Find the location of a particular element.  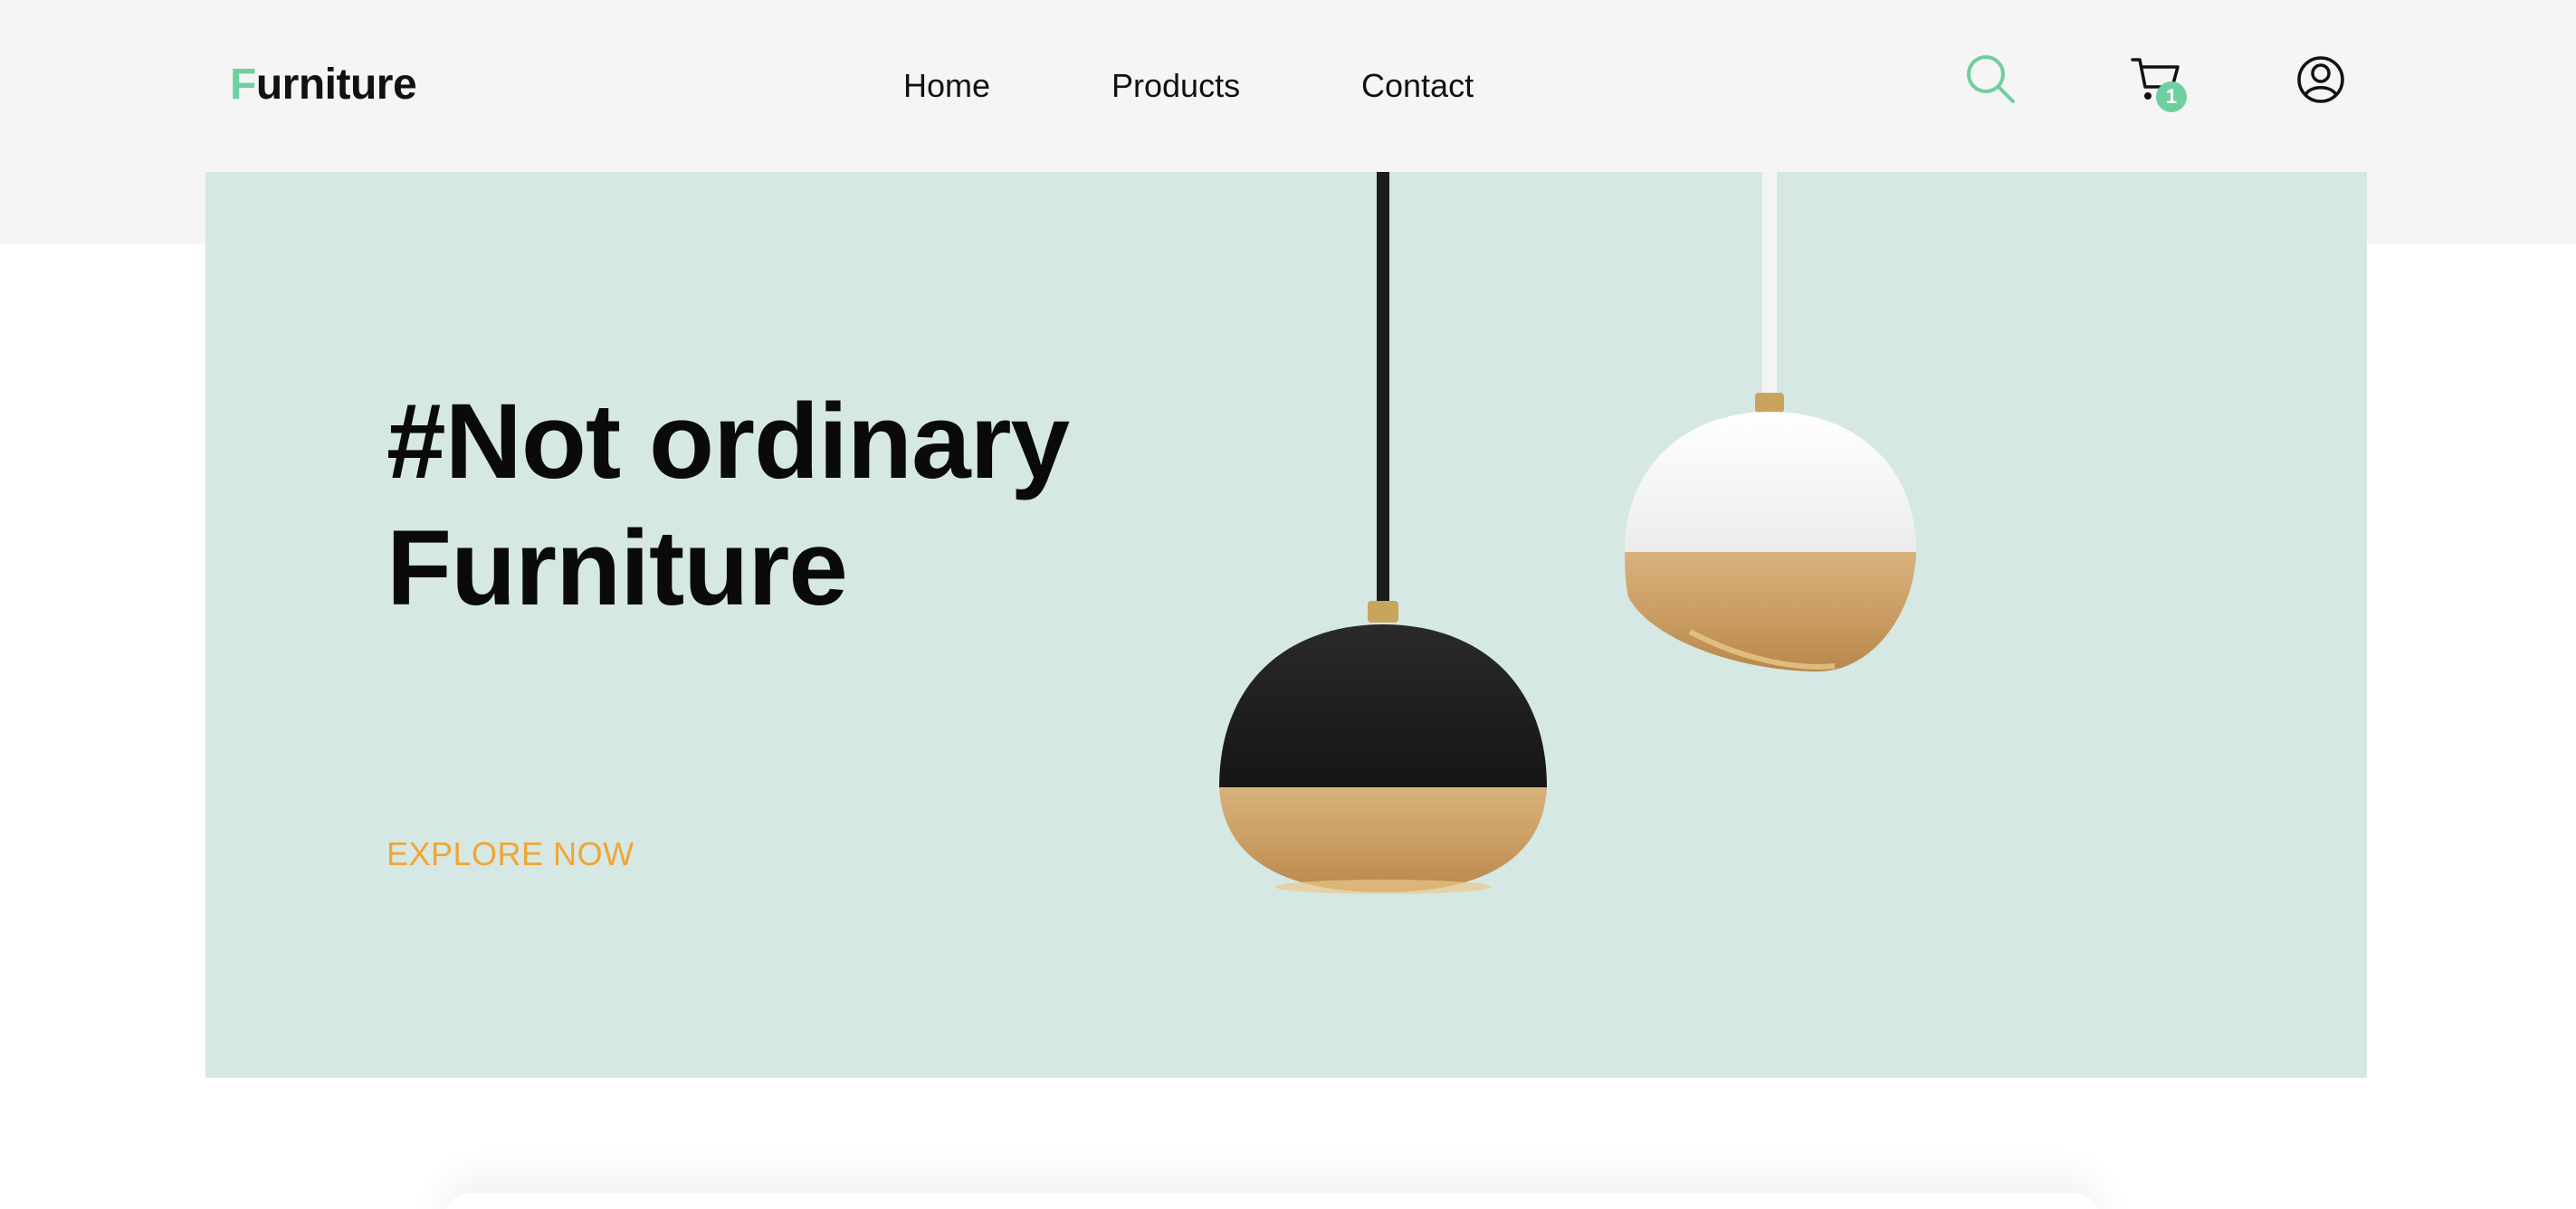

site-header: Furniture Home Products Contact 1 is located at coordinates (1288, 86).